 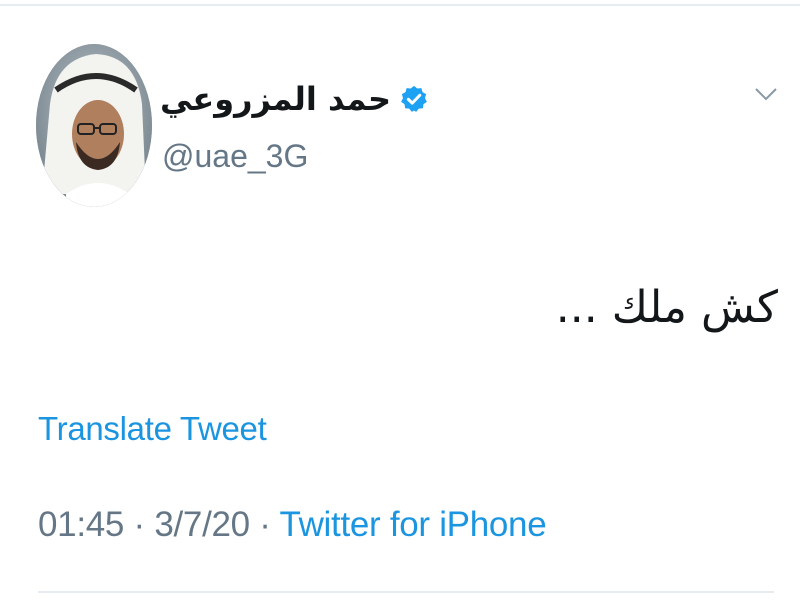 I want to click on bottom-divider, so click(x=406, y=592).